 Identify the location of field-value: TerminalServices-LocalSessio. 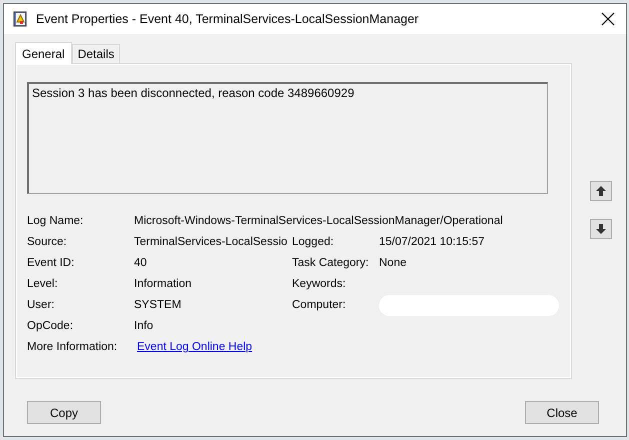
(211, 242).